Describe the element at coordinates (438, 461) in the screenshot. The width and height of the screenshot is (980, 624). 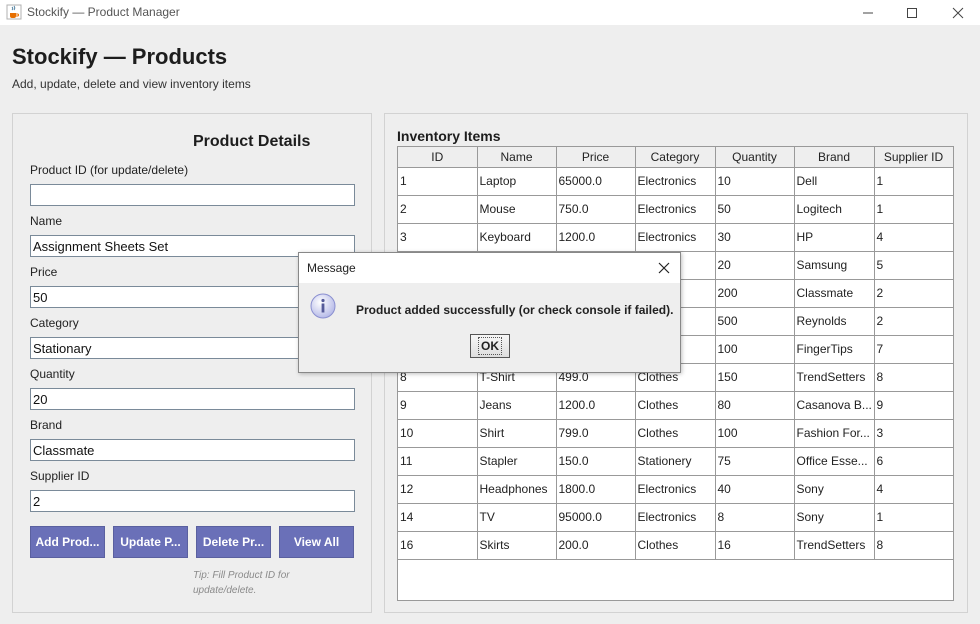
I see `cell-id: 11` at that location.